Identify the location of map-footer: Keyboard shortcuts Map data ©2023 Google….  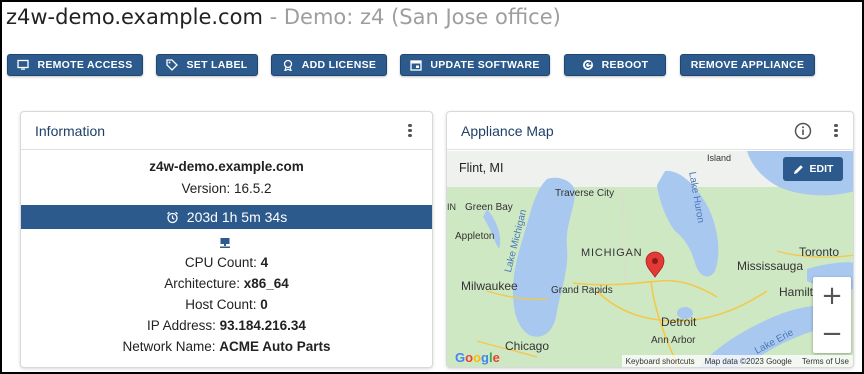
(737, 361).